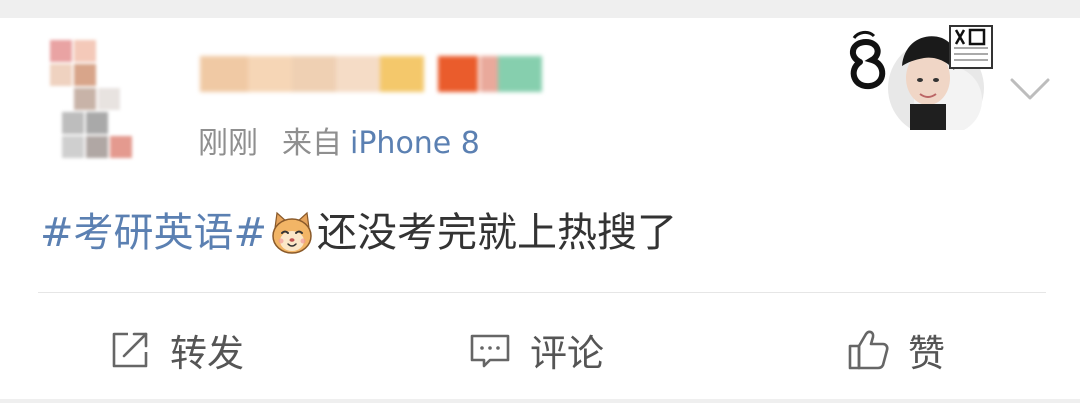 This screenshot has width=1080, height=403. What do you see at coordinates (292, 232) in the screenshot?
I see `cat-face-emoji-icon` at bounding box center [292, 232].